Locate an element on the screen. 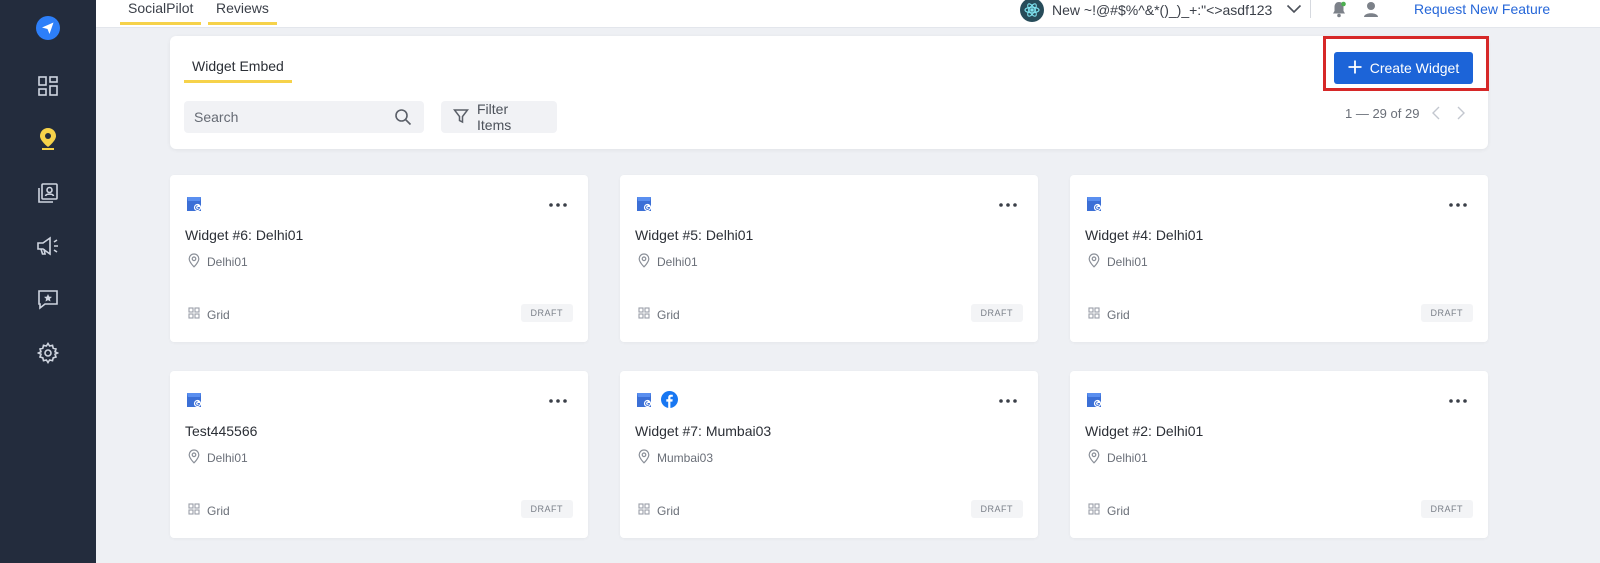 The image size is (1600, 563). widget-title: Widget #2: Delhi01 is located at coordinates (1144, 431).